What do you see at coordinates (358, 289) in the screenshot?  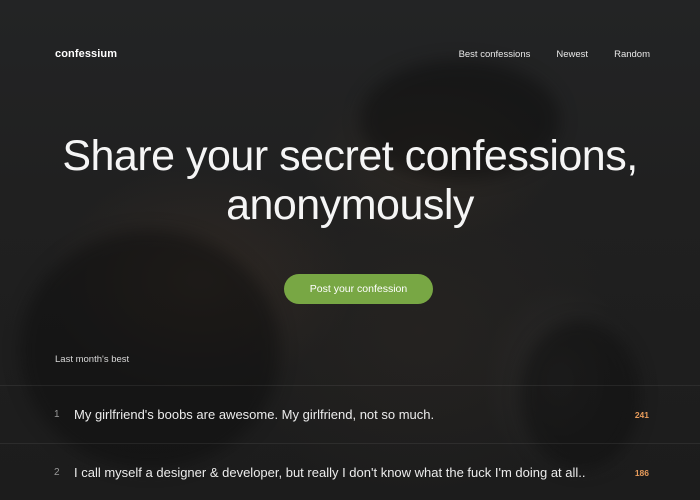 I see `post-confession-button: Post your confession` at bounding box center [358, 289].